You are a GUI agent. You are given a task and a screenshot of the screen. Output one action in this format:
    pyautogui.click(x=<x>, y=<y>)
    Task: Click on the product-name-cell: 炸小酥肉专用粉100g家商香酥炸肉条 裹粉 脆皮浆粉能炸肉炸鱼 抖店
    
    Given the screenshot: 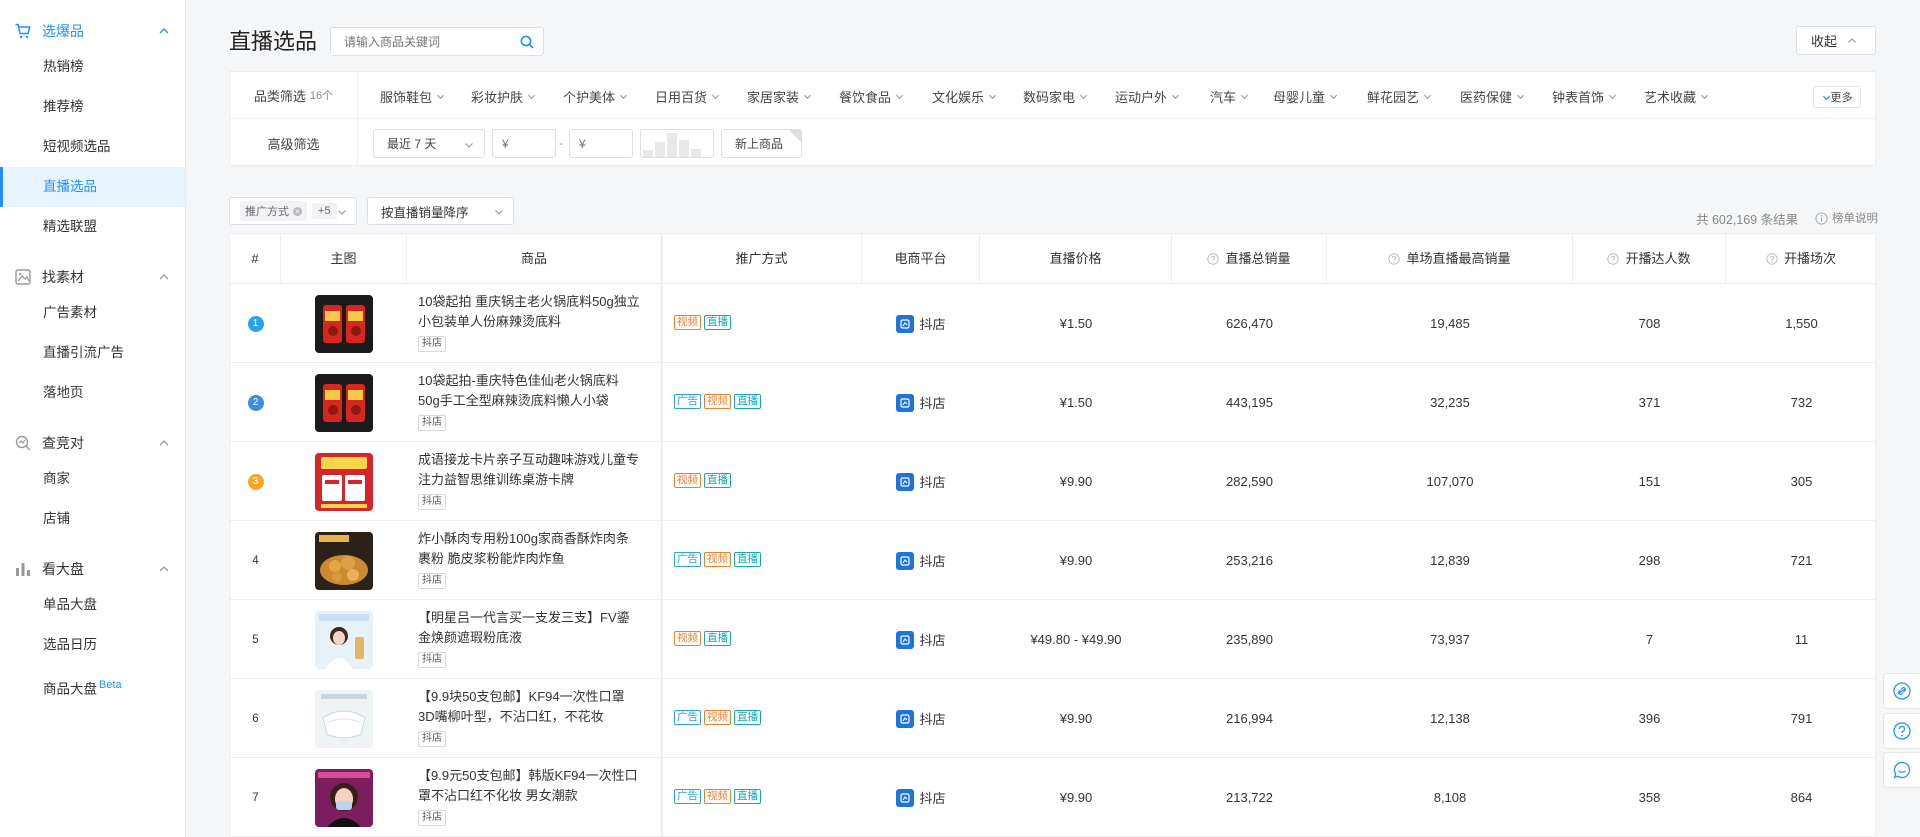 What is the action you would take?
    pyautogui.click(x=529, y=559)
    